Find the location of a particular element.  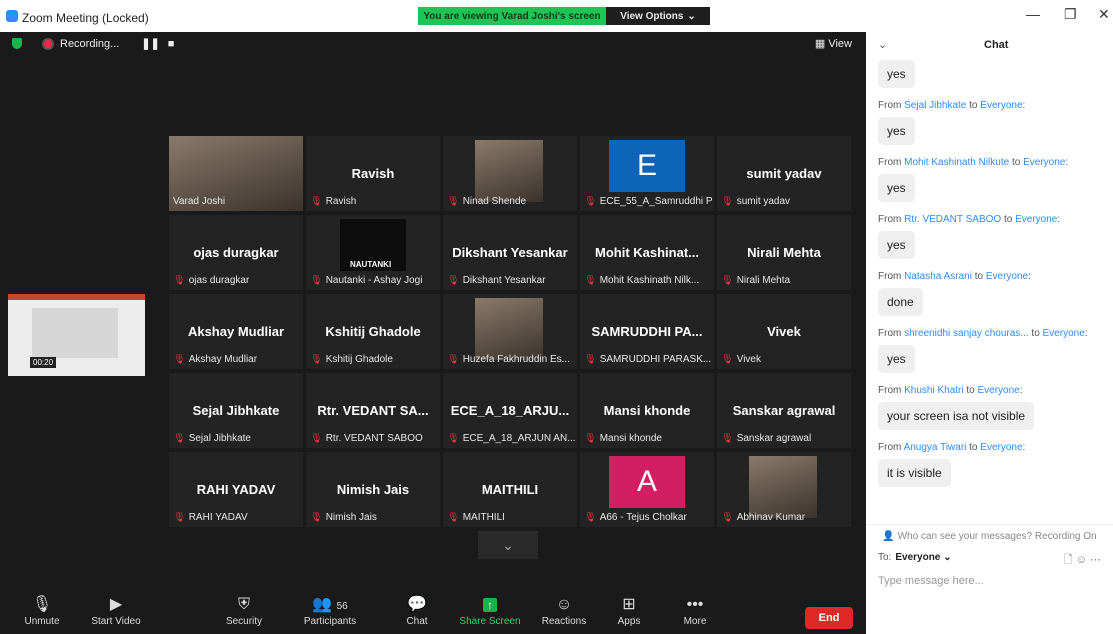

chat-button: 💬 Chat is located at coordinates (417, 610).